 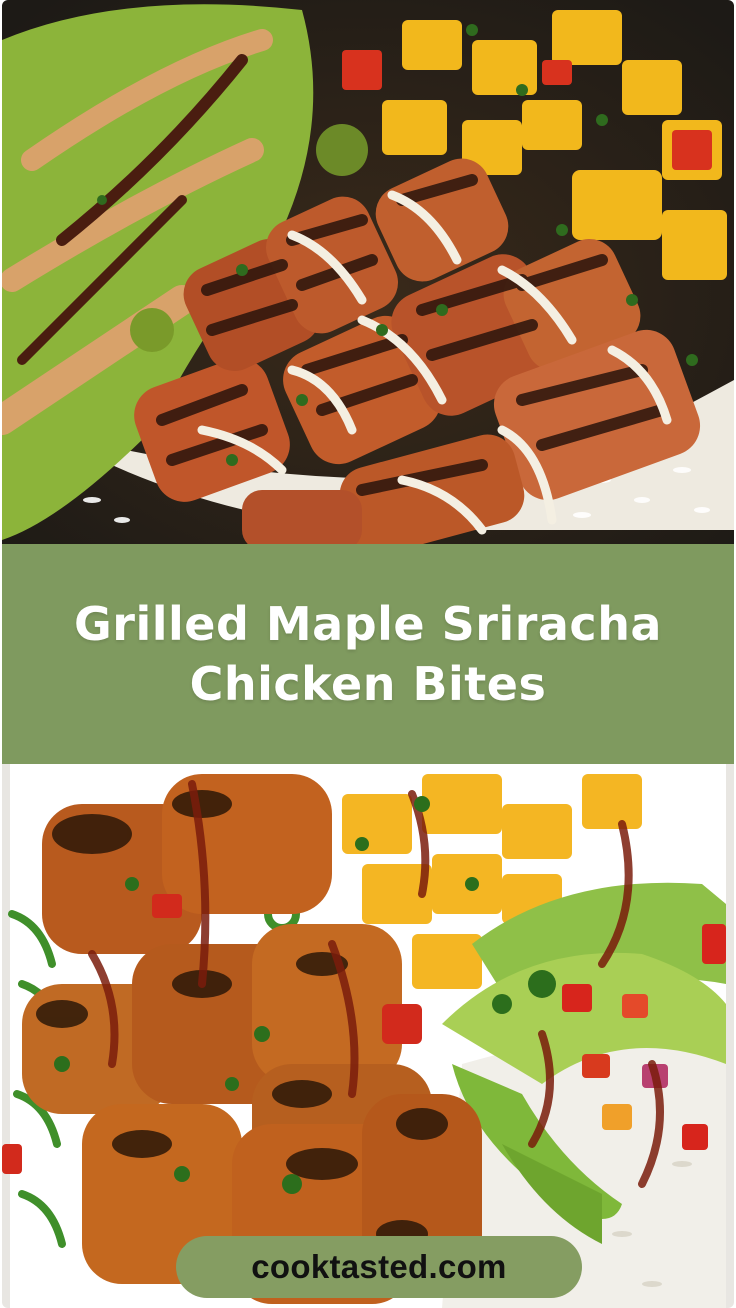 I want to click on website-badge: cooktasted.com, so click(x=379, y=1267).